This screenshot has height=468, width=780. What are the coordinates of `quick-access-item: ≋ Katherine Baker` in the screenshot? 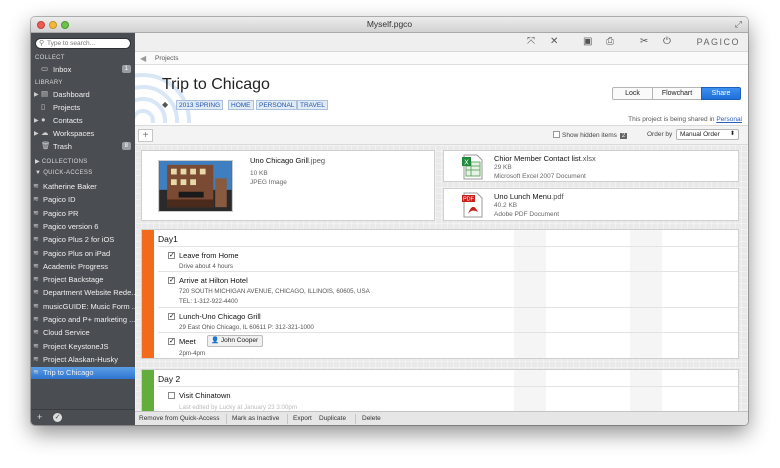 It's located at (83, 187).